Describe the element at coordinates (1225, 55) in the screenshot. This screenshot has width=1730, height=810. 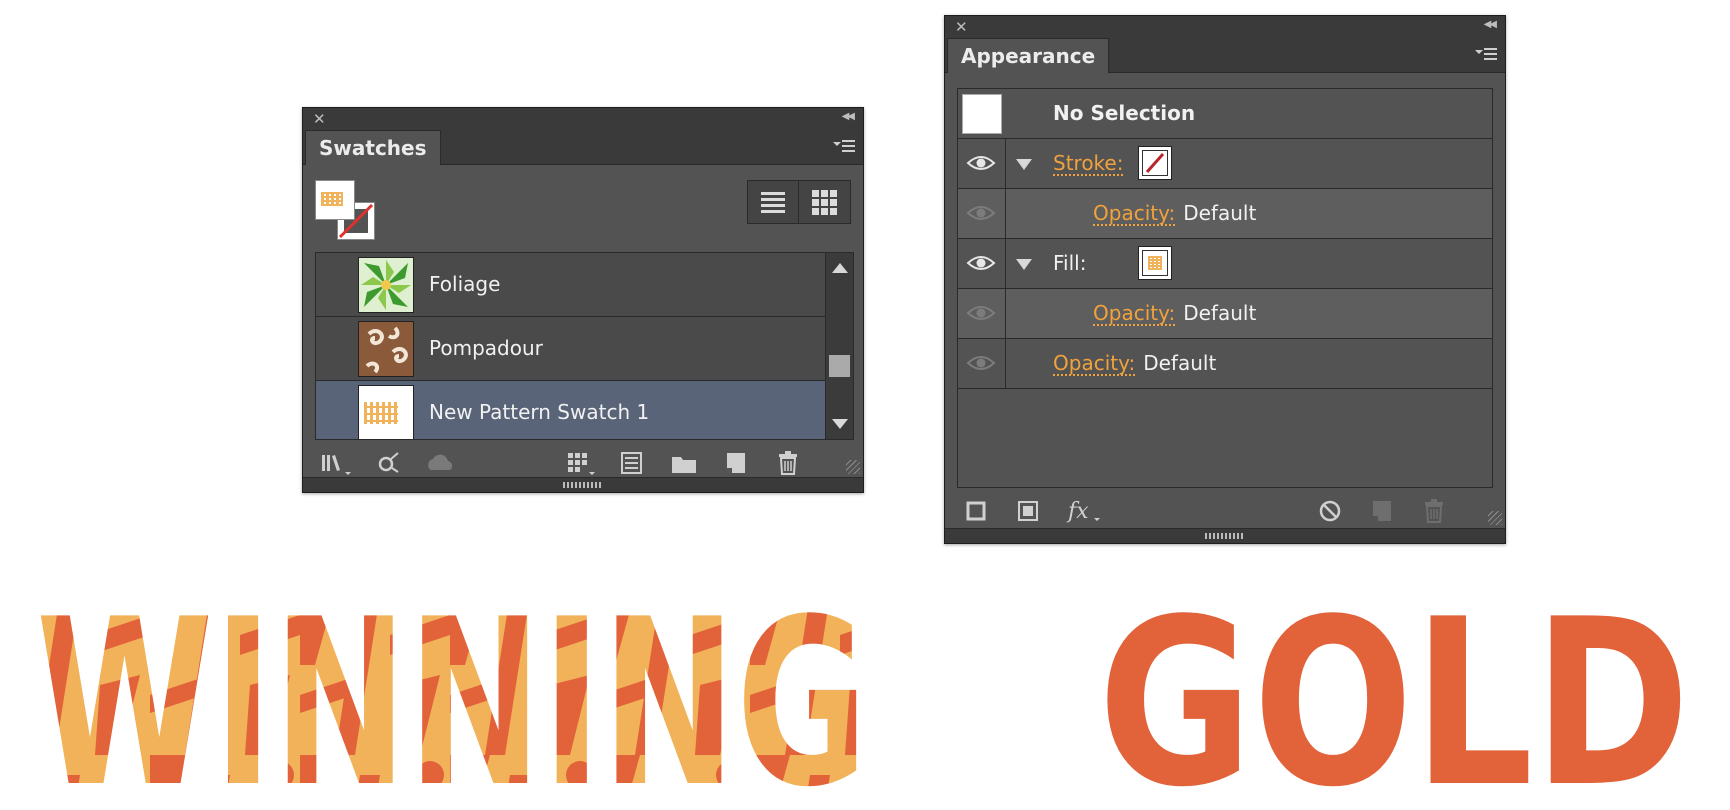
I see `tab-row: Appearance` at that location.